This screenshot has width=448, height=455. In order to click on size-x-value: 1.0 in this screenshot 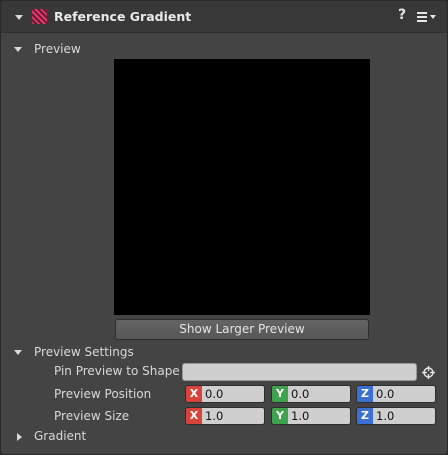, I will do `click(233, 416)`.